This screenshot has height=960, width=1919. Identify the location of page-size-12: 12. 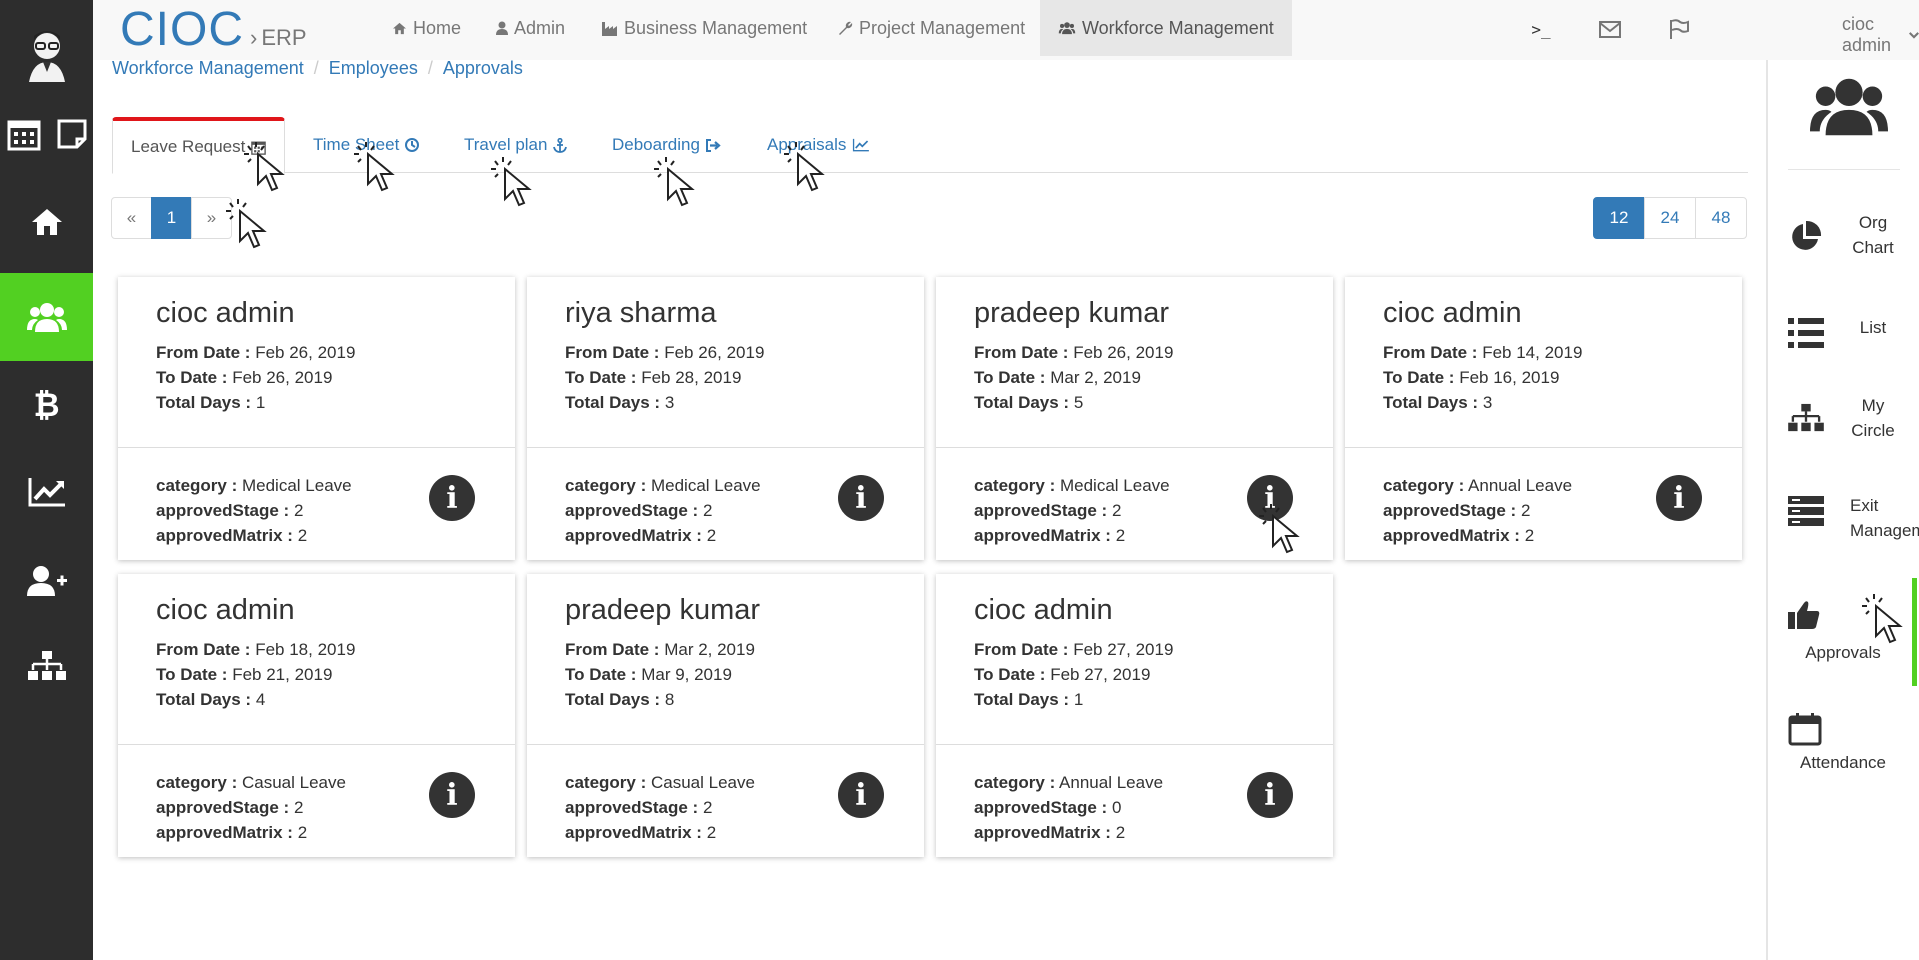
(1619, 218).